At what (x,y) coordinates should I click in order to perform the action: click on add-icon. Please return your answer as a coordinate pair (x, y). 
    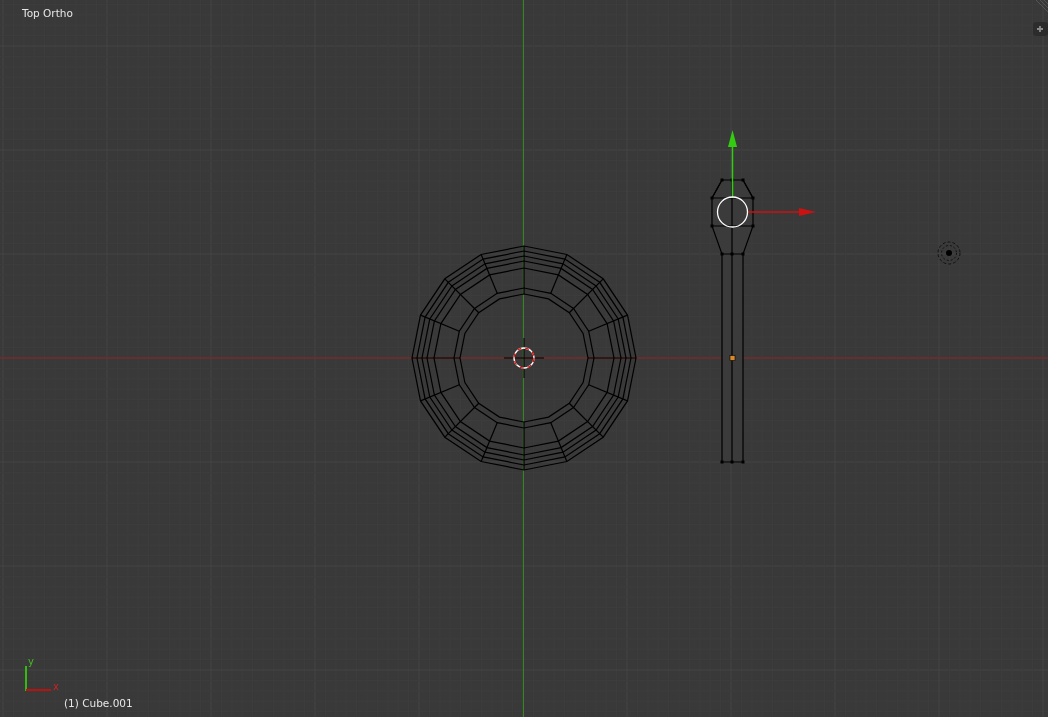
    Looking at the image, I should click on (1040, 29).